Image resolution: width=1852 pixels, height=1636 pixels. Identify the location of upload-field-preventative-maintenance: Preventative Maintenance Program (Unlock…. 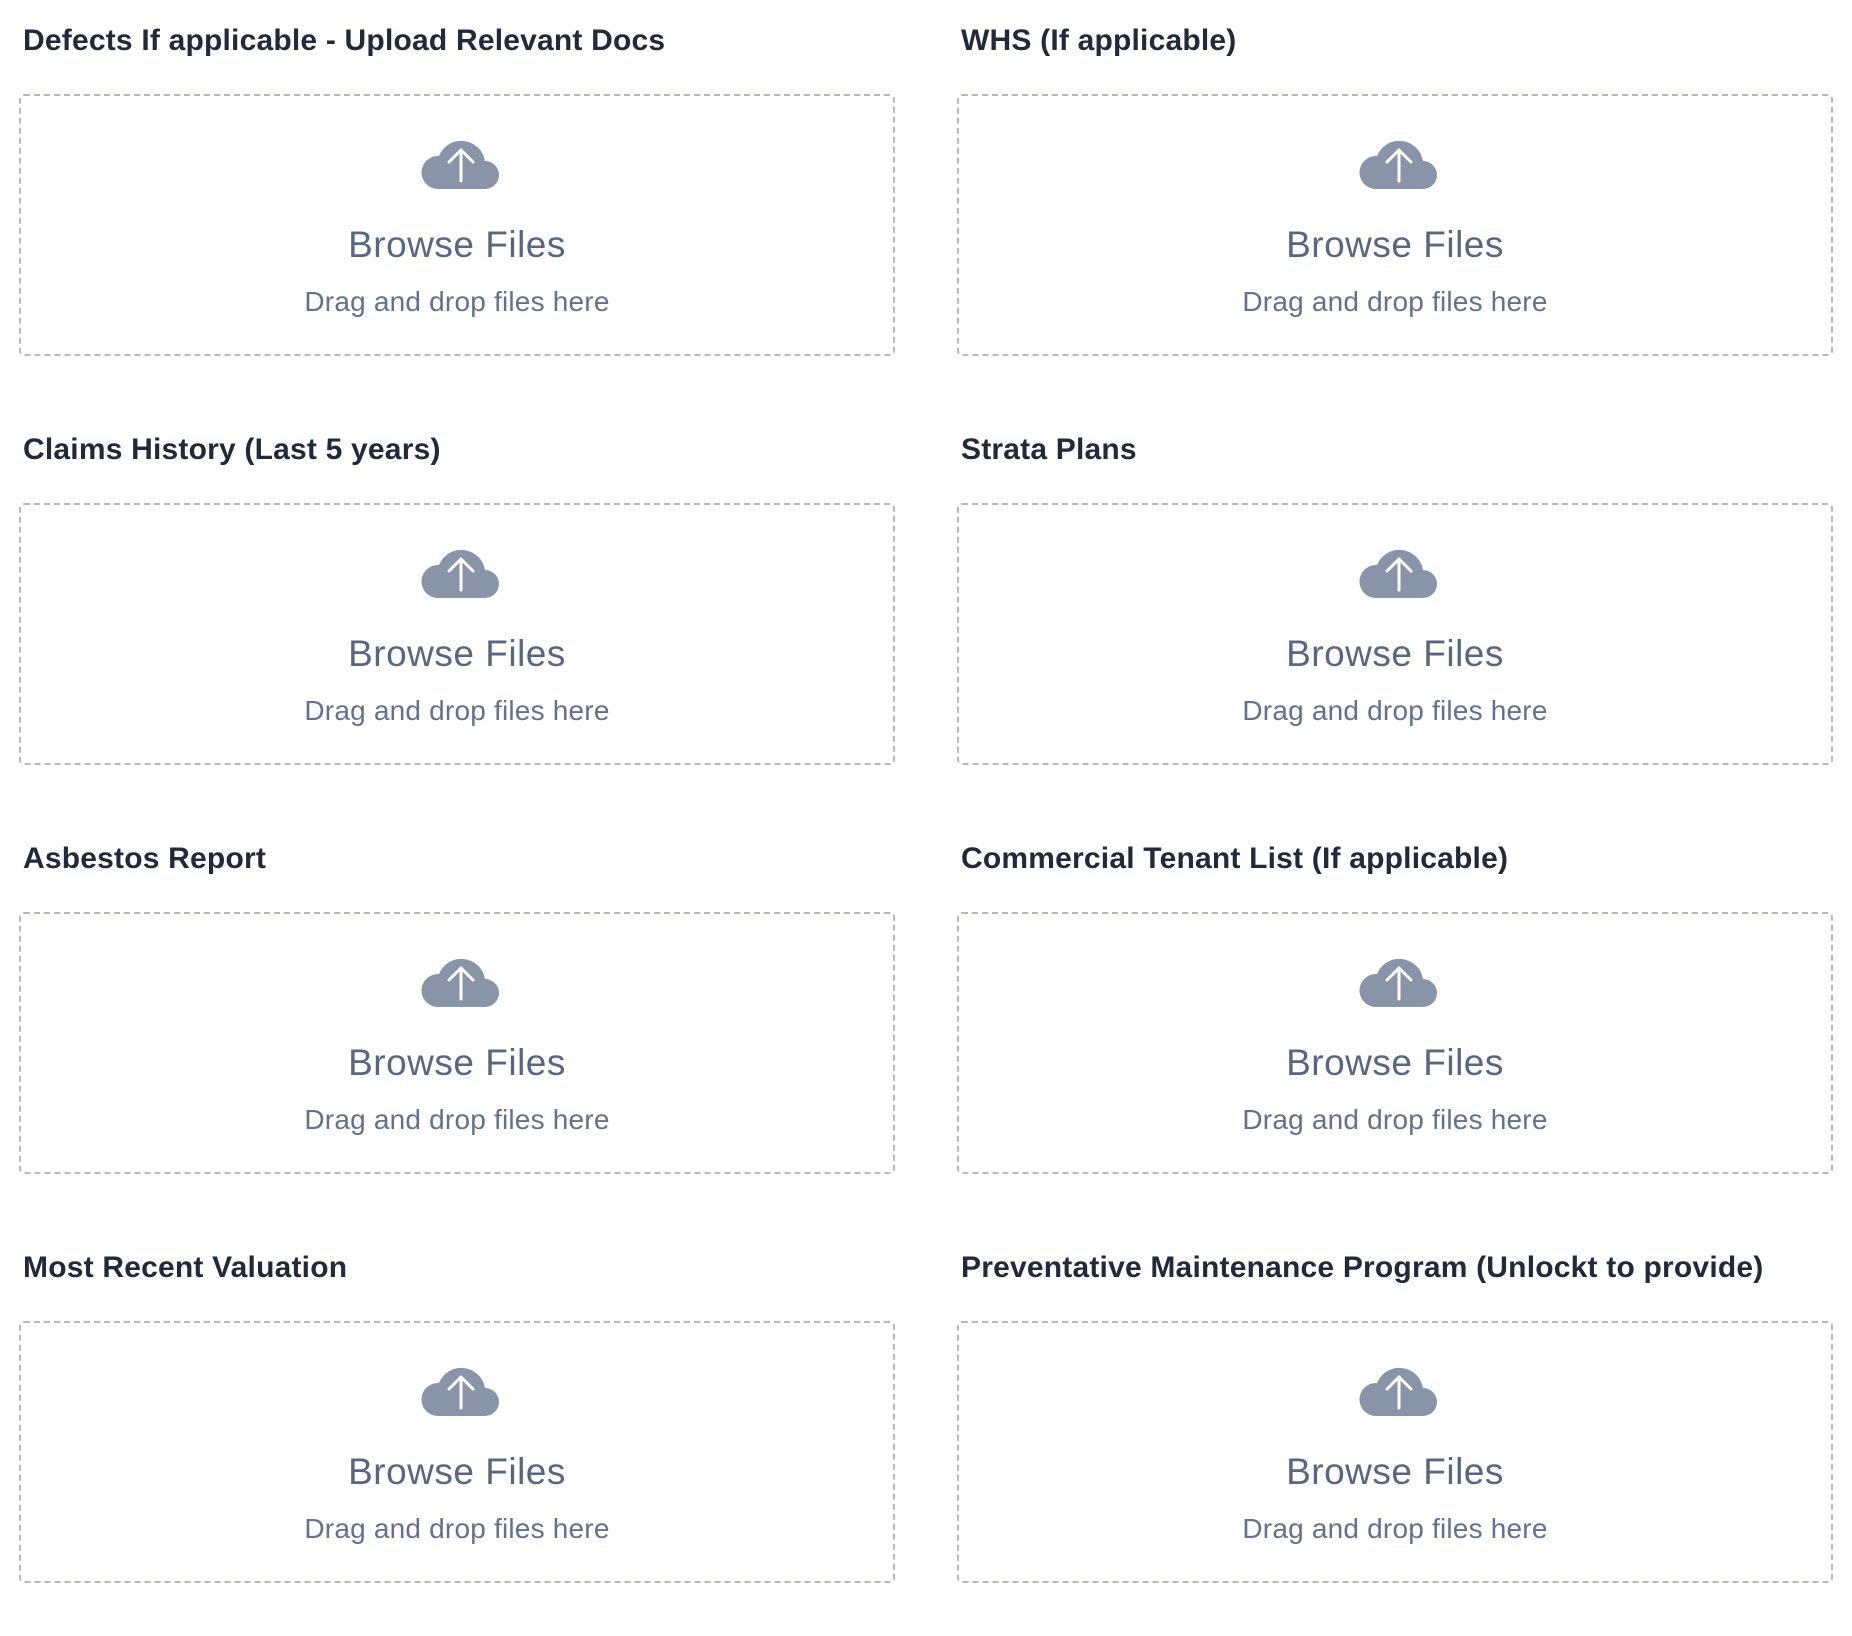
(1397, 1431).